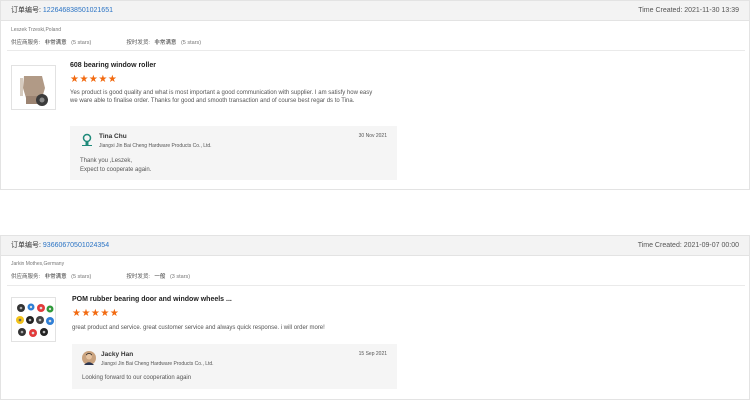 The width and height of the screenshot is (750, 400). I want to click on reply-author-name: Jacky Han, so click(117, 354).